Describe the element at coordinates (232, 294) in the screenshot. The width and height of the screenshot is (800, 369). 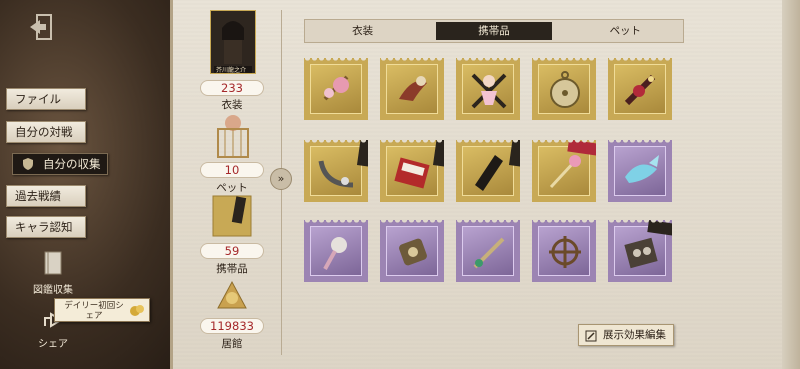
I see `mansion-crest-icon` at that location.